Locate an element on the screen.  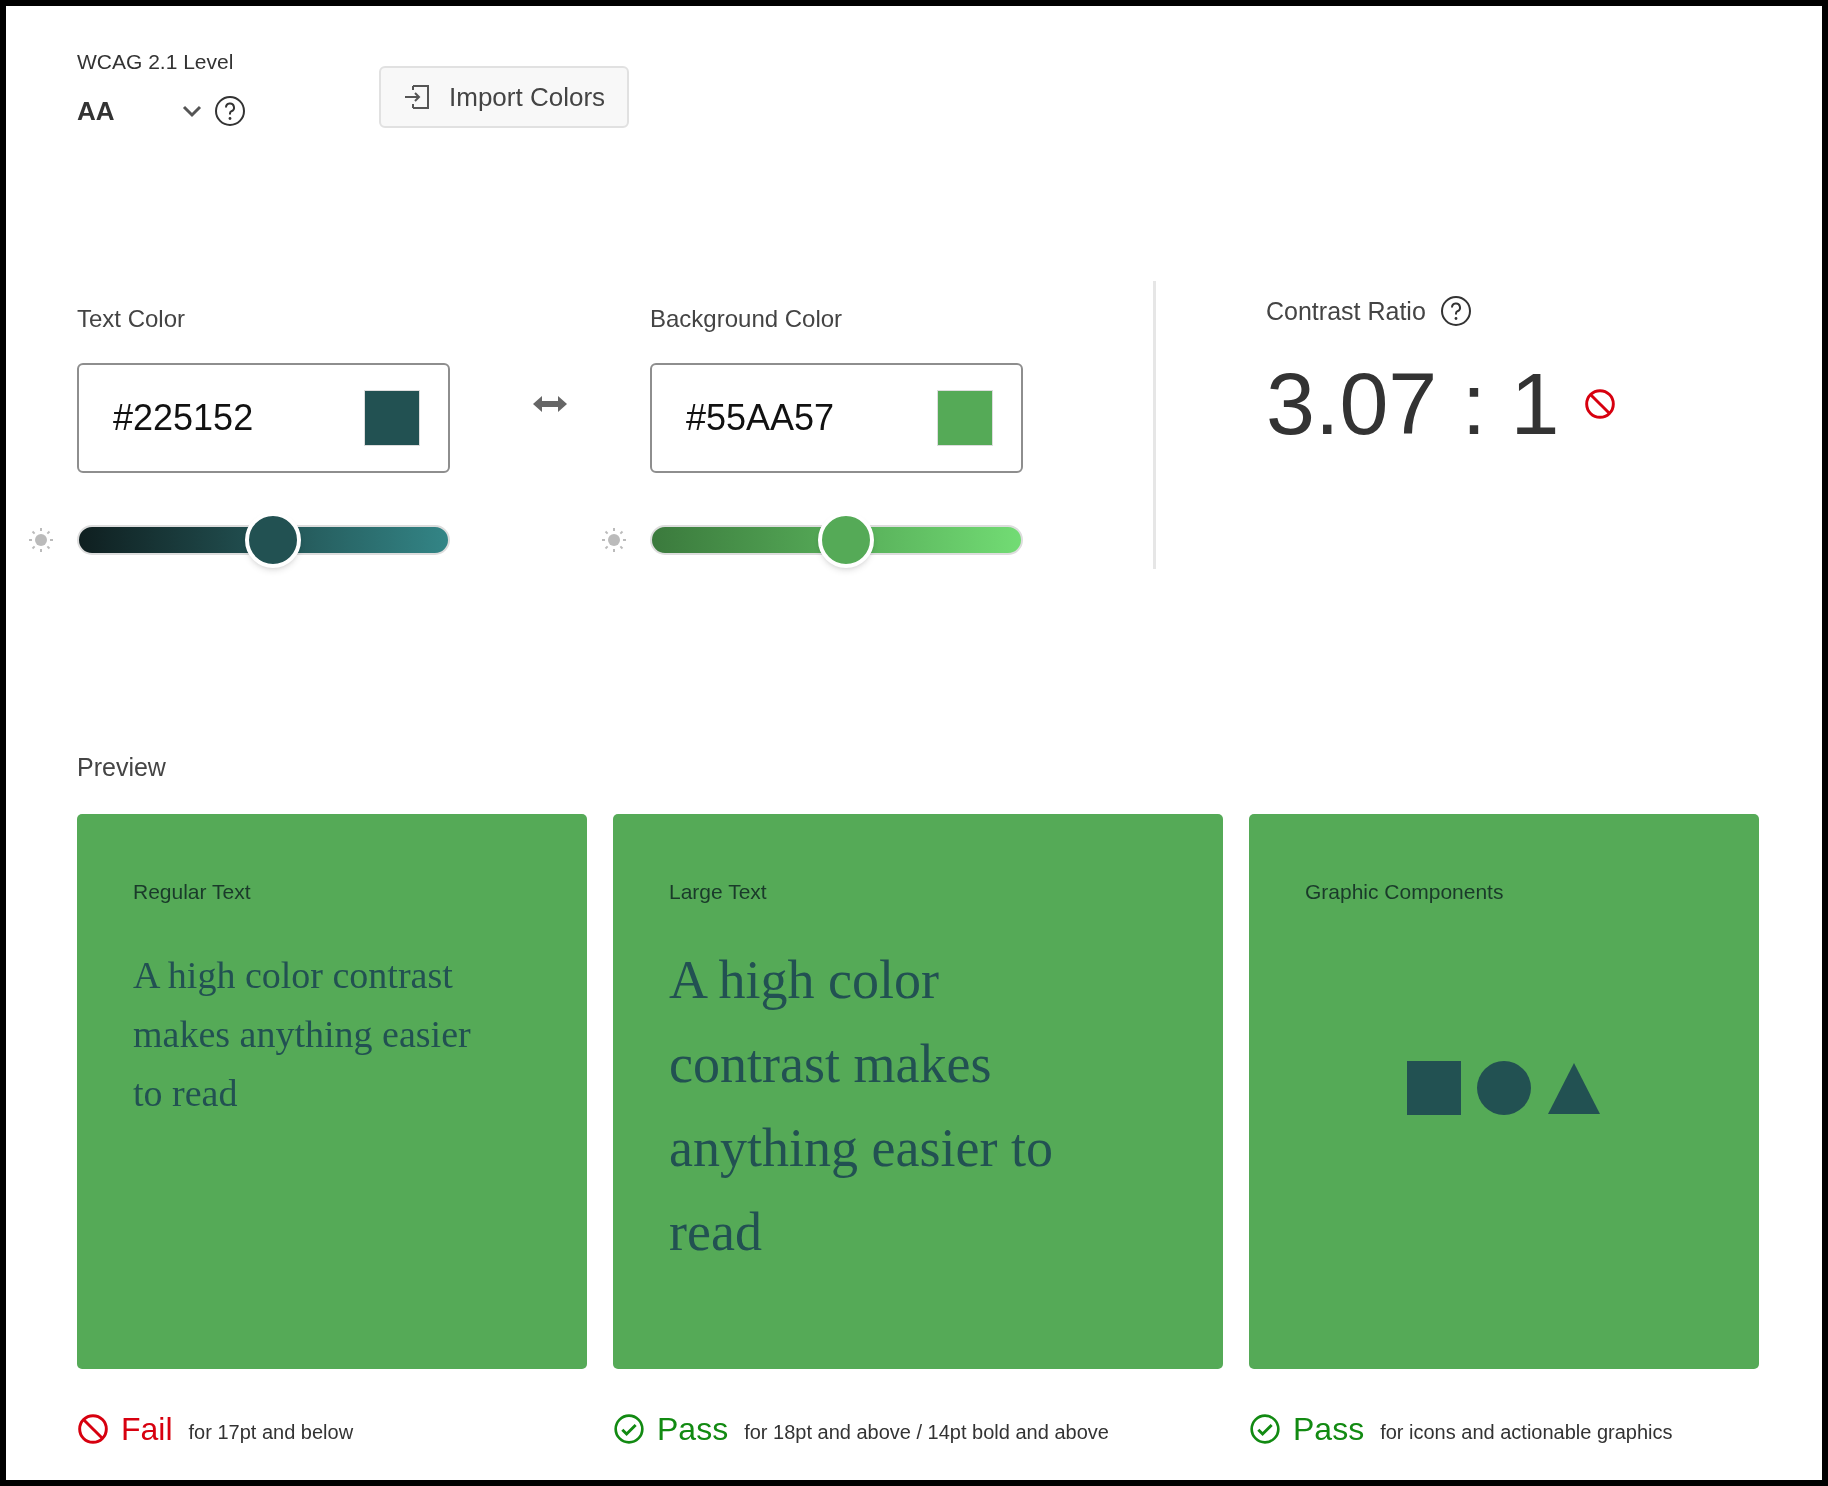
triangle-shape is located at coordinates (1574, 1088).